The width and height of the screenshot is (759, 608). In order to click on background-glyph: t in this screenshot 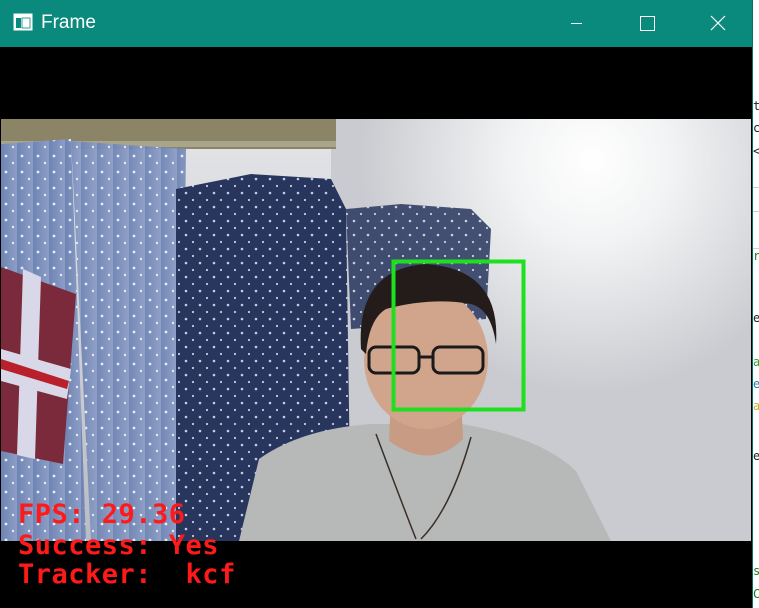, I will do `click(756, 106)`.